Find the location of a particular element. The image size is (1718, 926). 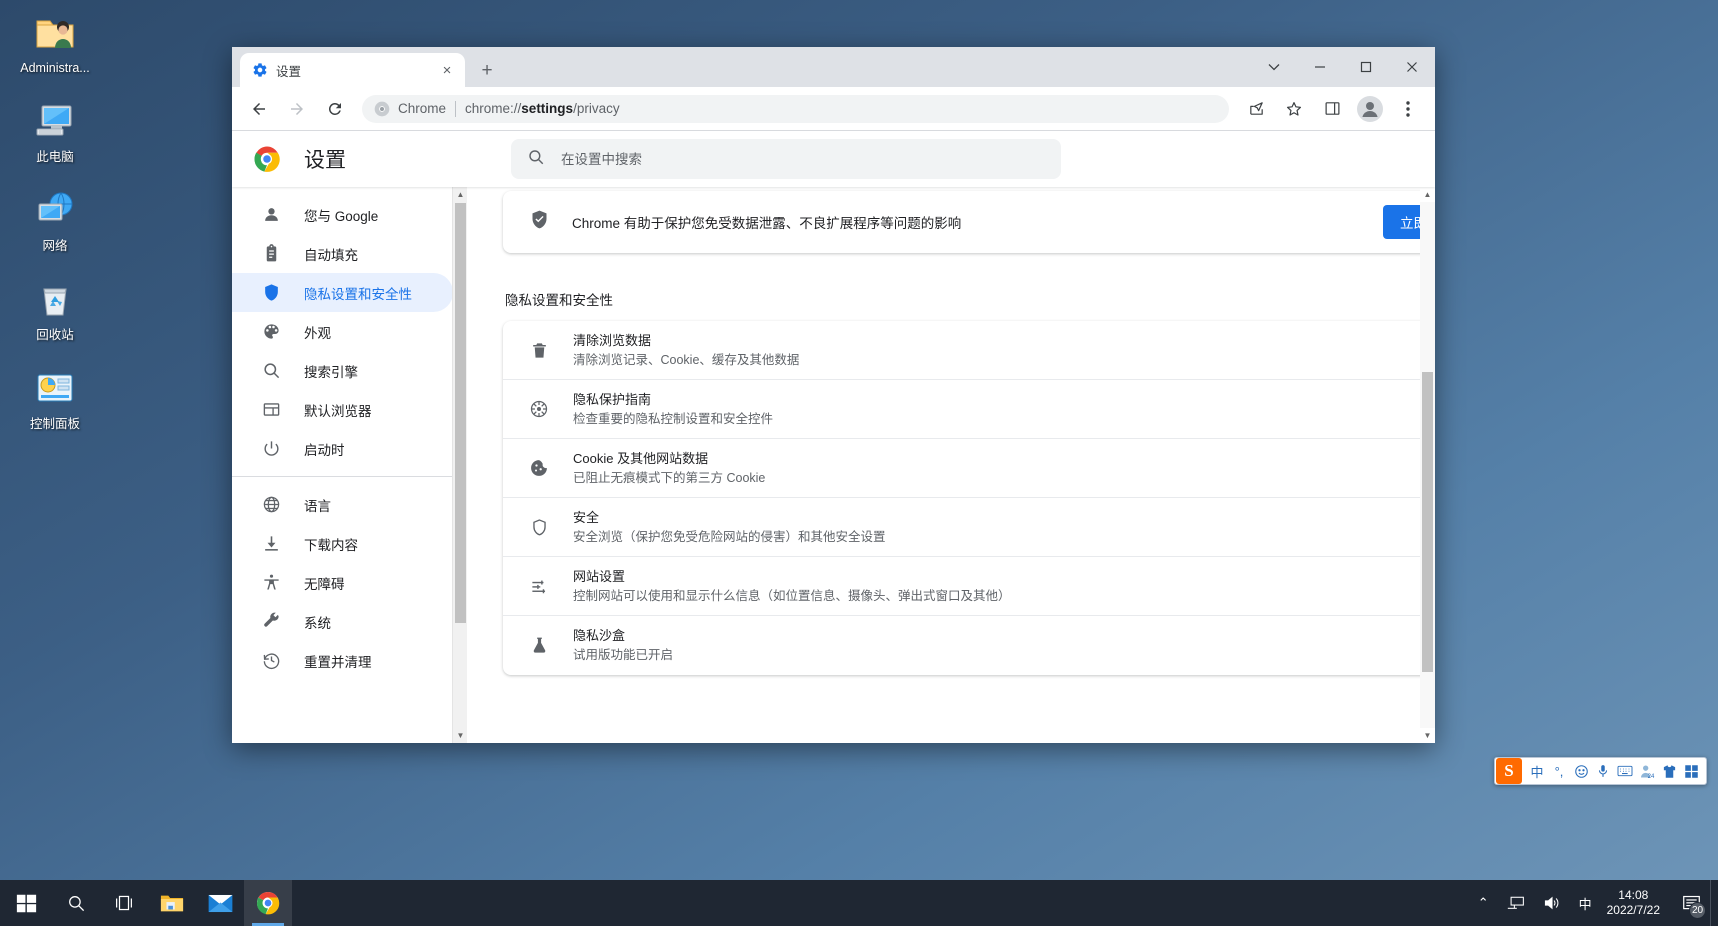

ime-emoji-icon is located at coordinates (1581, 771).